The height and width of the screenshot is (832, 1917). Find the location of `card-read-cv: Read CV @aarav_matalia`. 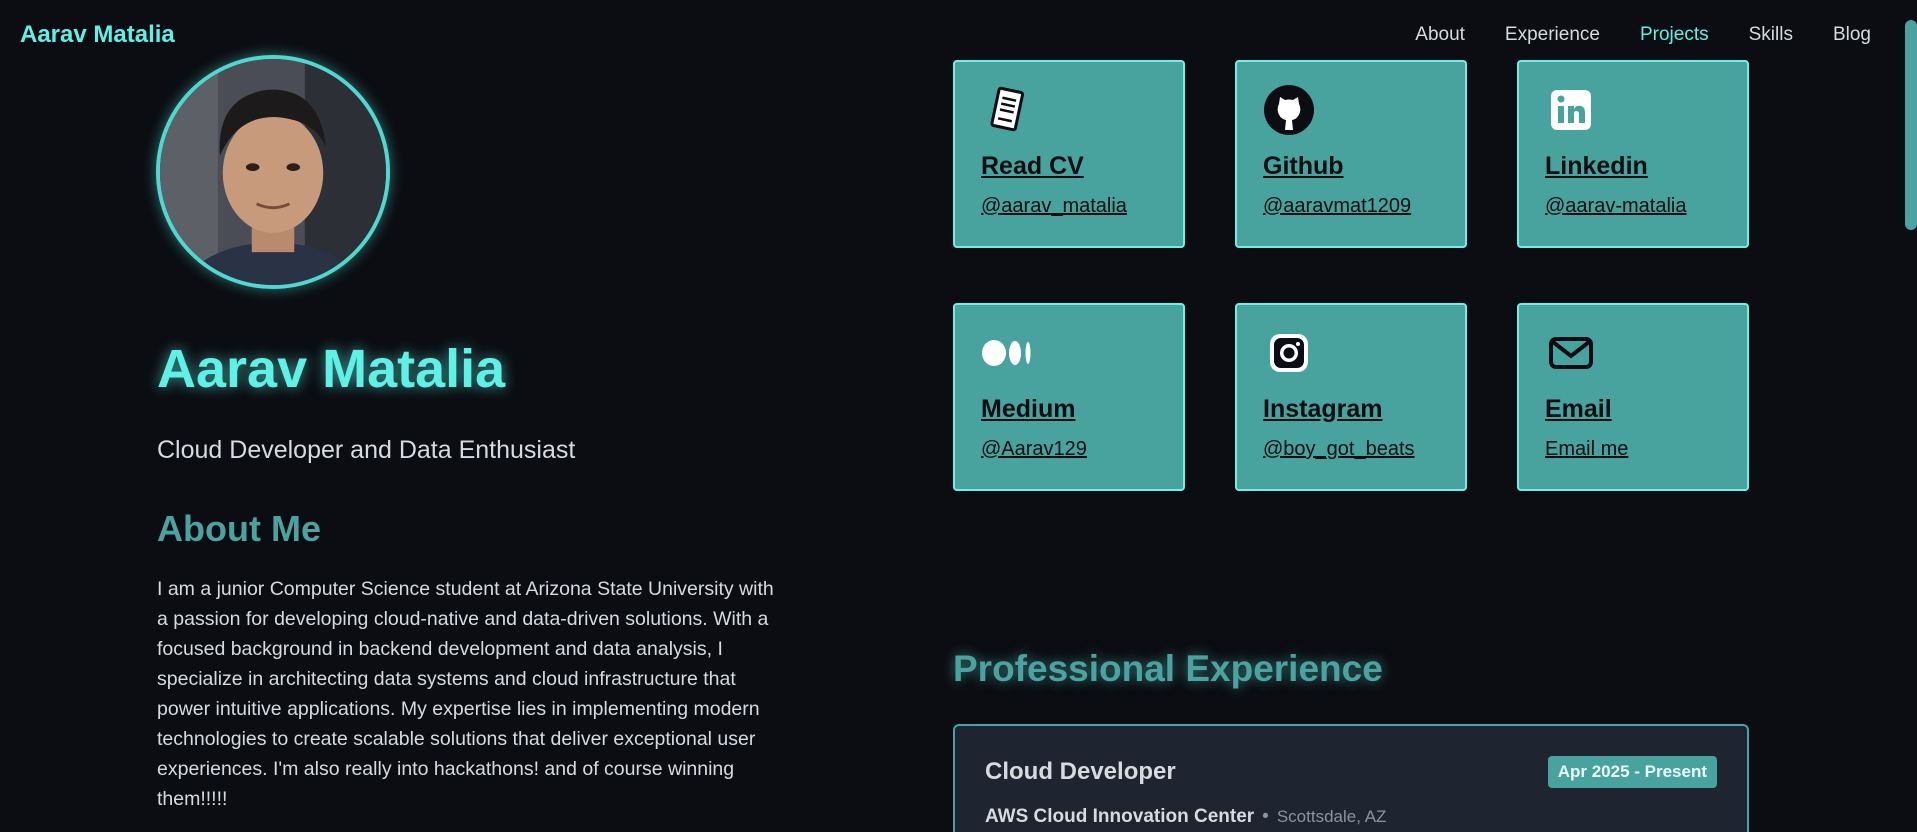

card-read-cv: Read CV @aarav_matalia is located at coordinates (1069, 154).